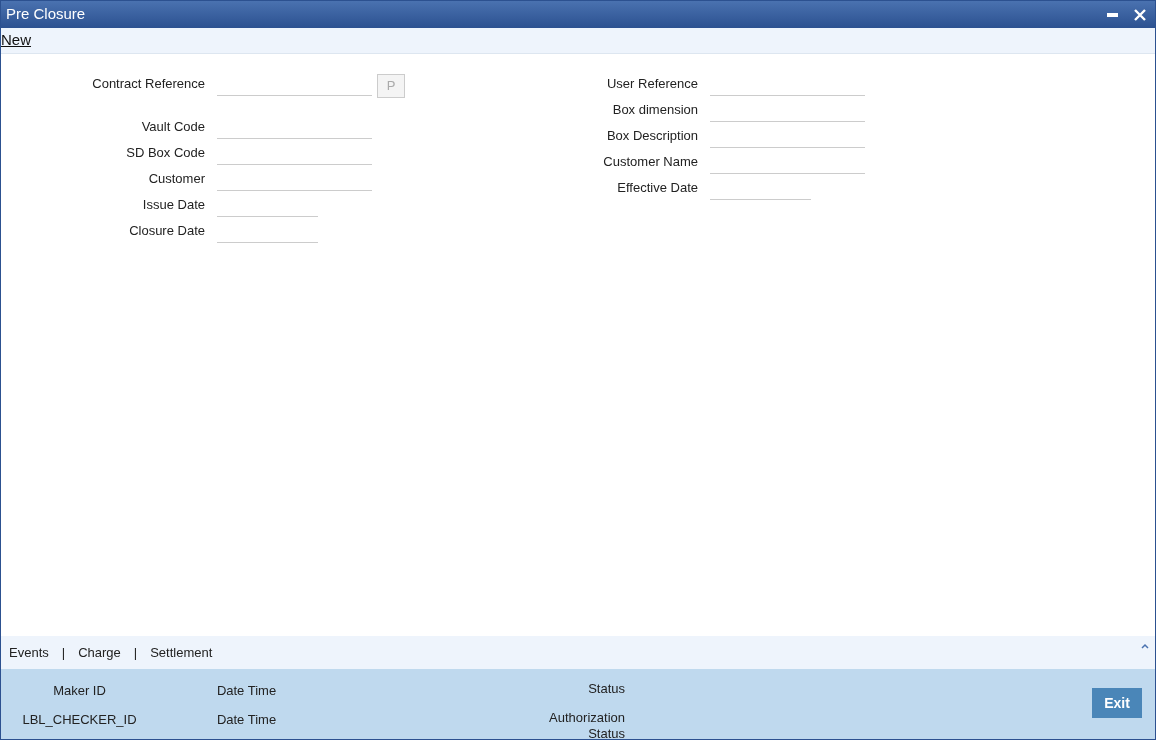 Image resolution: width=1156 pixels, height=740 pixels. Describe the element at coordinates (29, 652) in the screenshot. I see `tab-link: Events` at that location.